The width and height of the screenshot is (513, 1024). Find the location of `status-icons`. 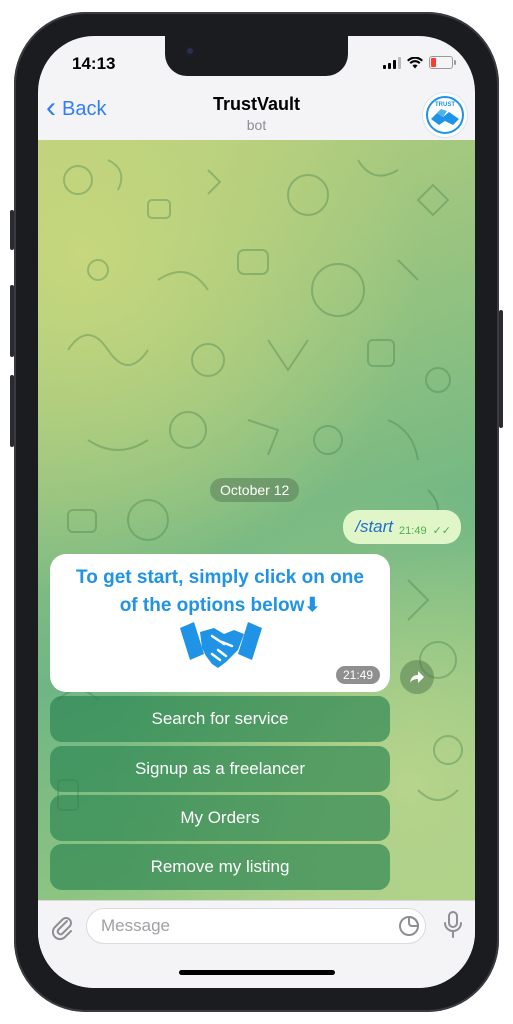

status-icons is located at coordinates (419, 62).